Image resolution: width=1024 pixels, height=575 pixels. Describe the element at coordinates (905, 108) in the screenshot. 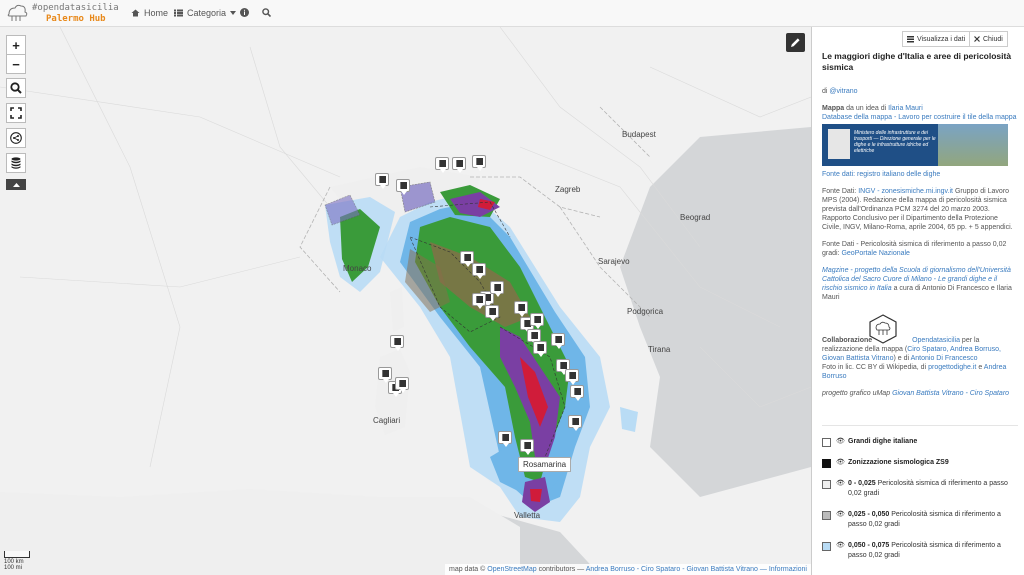

I see `map-idea-link: Ilaria Mauri` at that location.